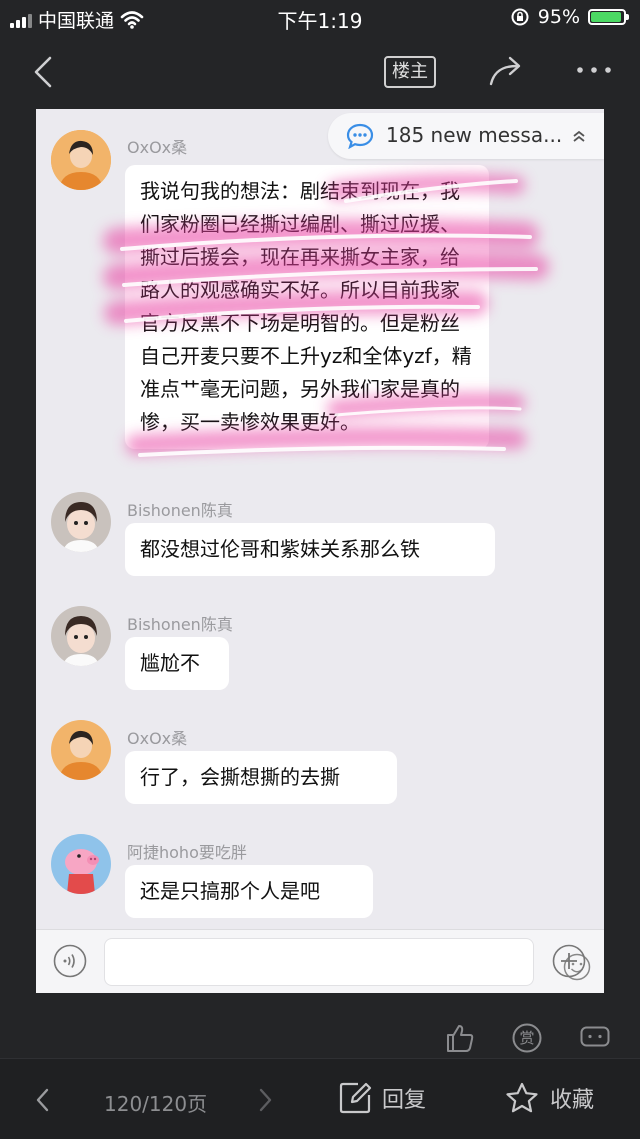 Image resolution: width=640 pixels, height=1139 pixels. What do you see at coordinates (506, 71) in the screenshot?
I see `share-arrow-icon` at bounding box center [506, 71].